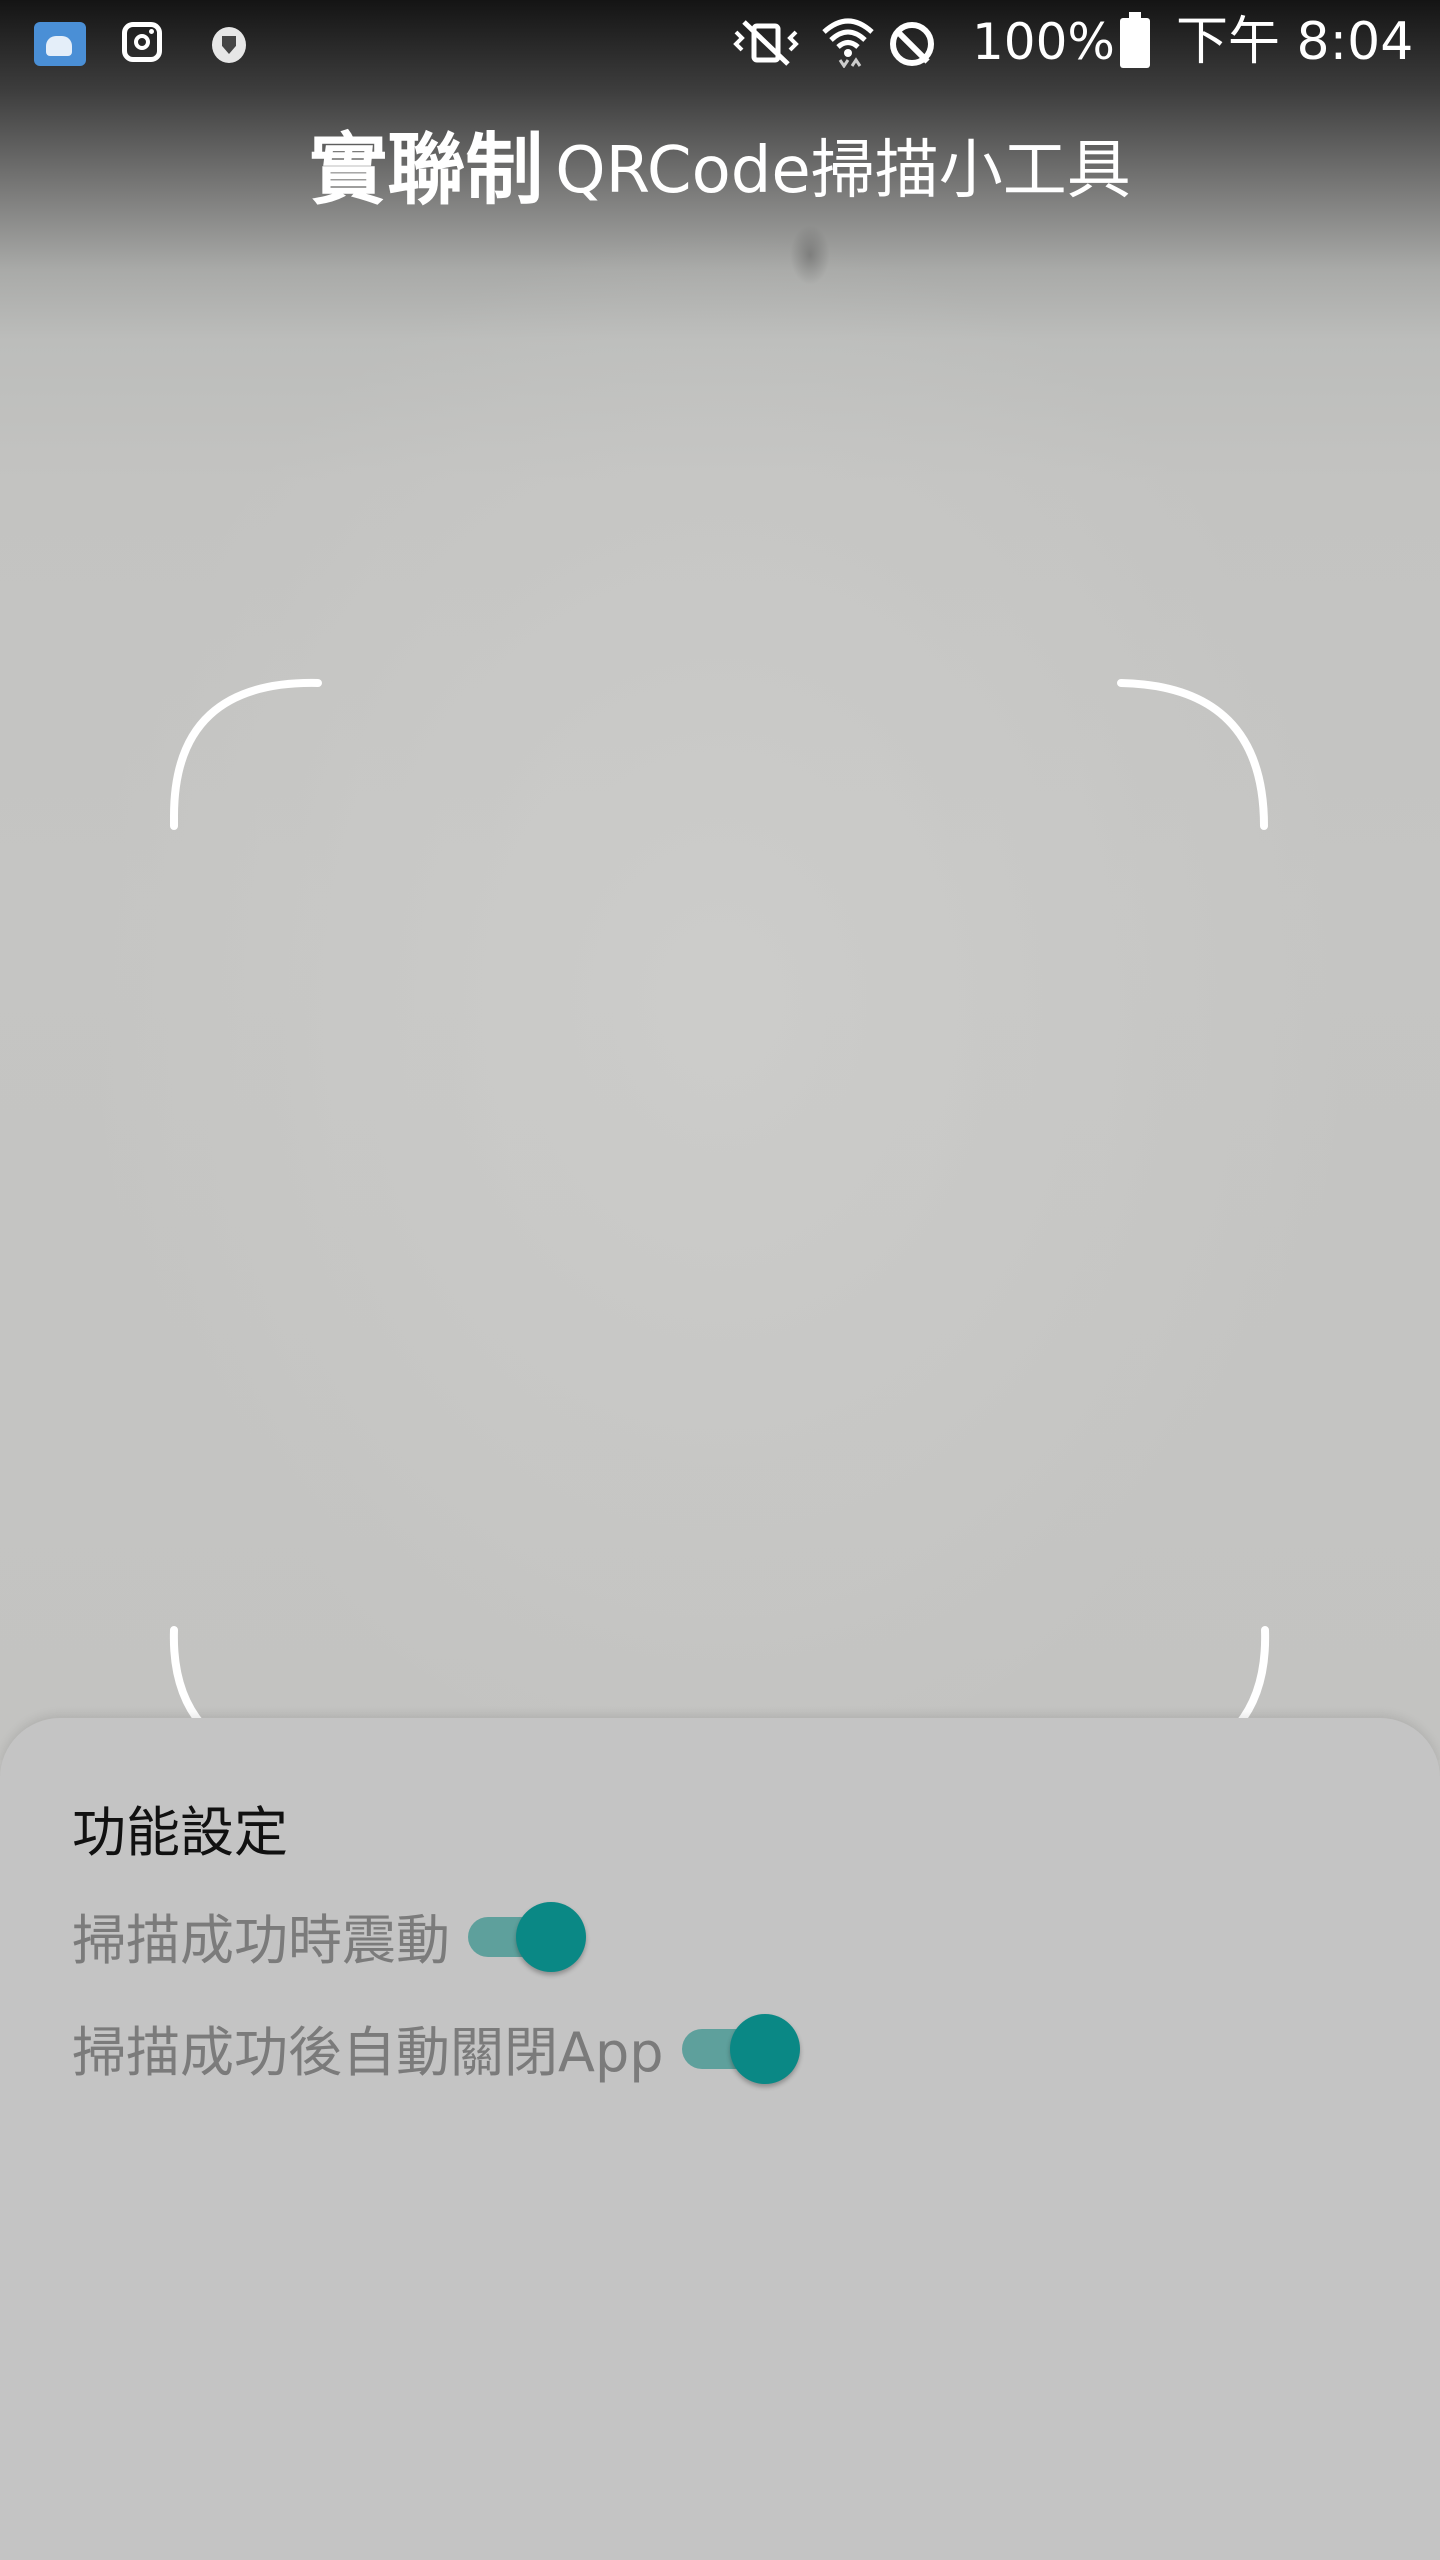 The image size is (1440, 2560). I want to click on autoclose-toggle-thumb, so click(764, 2049).